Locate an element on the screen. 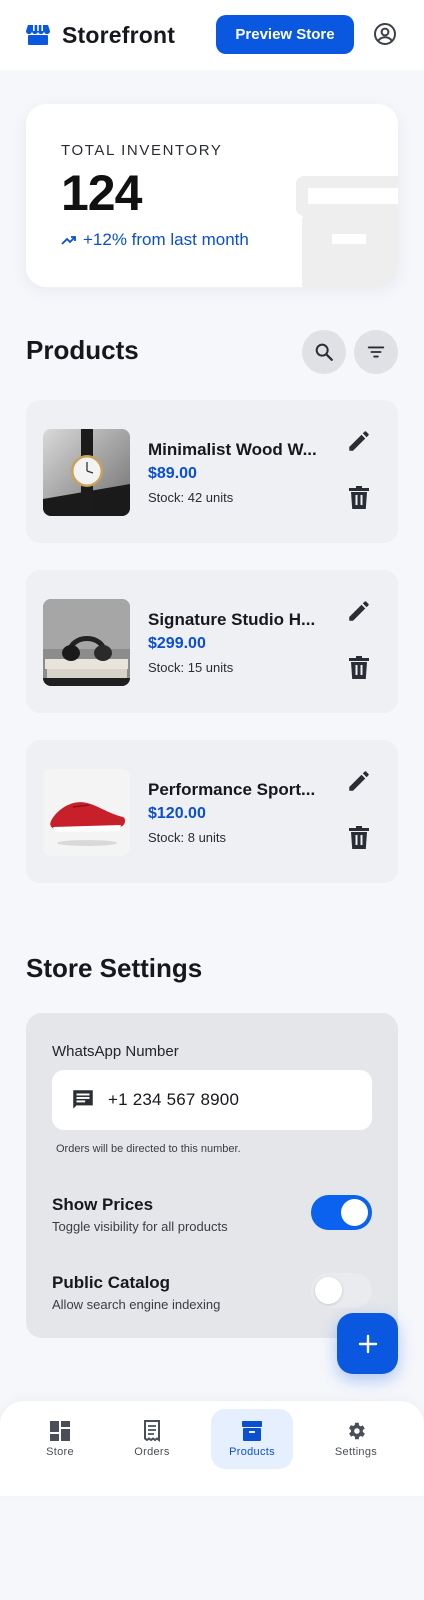  preview-store-button: Preview Store is located at coordinates (285, 34).